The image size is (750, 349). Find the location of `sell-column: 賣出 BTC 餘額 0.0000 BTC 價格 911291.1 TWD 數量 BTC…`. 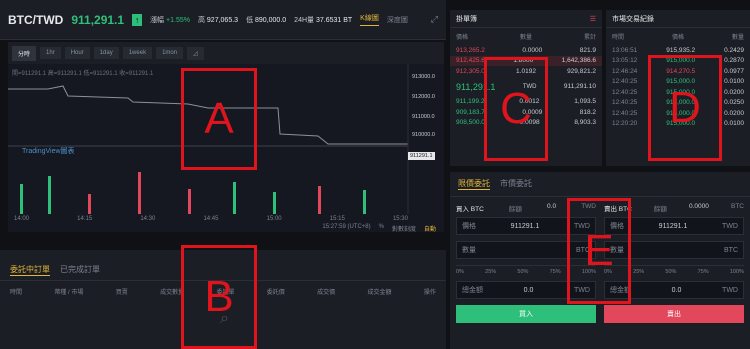

sell-column: 賣出 BTC 餘額 0.0000 BTC 價格 911291.1 TWD 數量 BTC… is located at coordinates (674, 263).